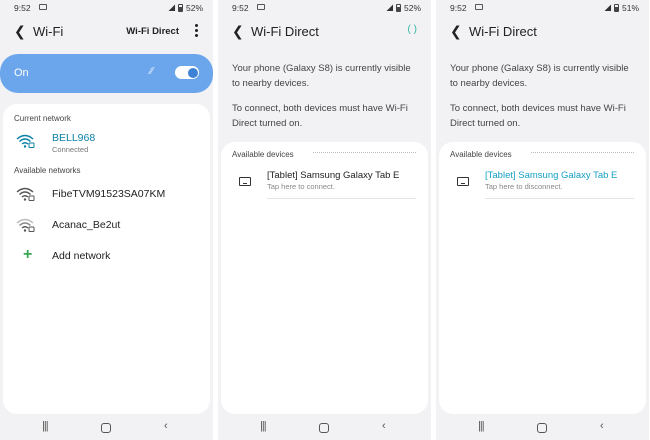 This screenshot has width=650, height=440. Describe the element at coordinates (47, 170) in the screenshot. I see `available-networks-heading: Available networks` at that location.